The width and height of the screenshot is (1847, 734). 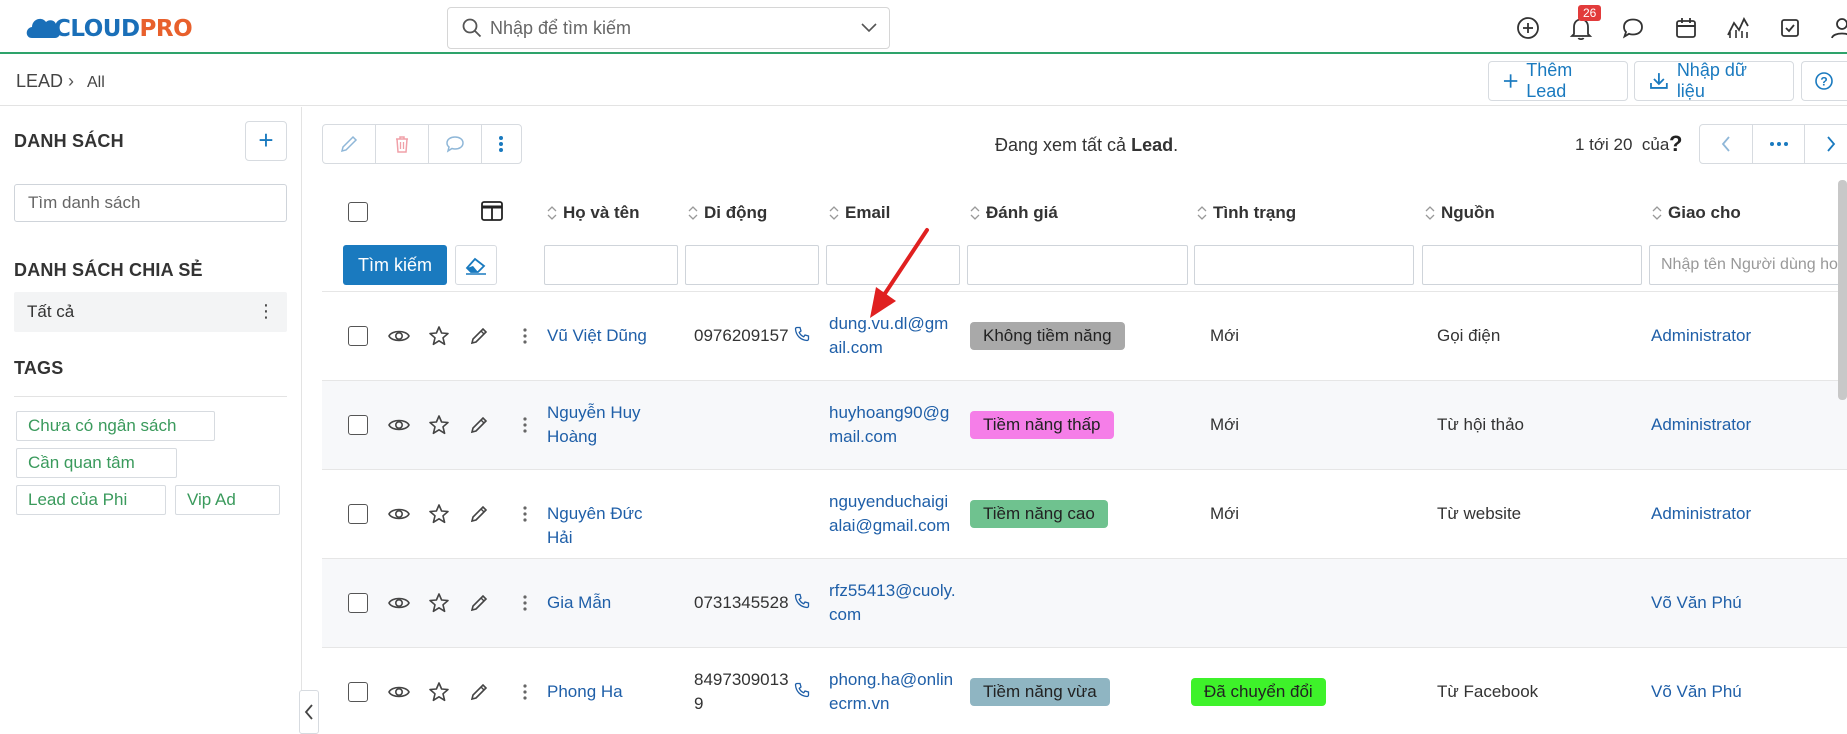 I want to click on filter-name-input, so click(x=611, y=265).